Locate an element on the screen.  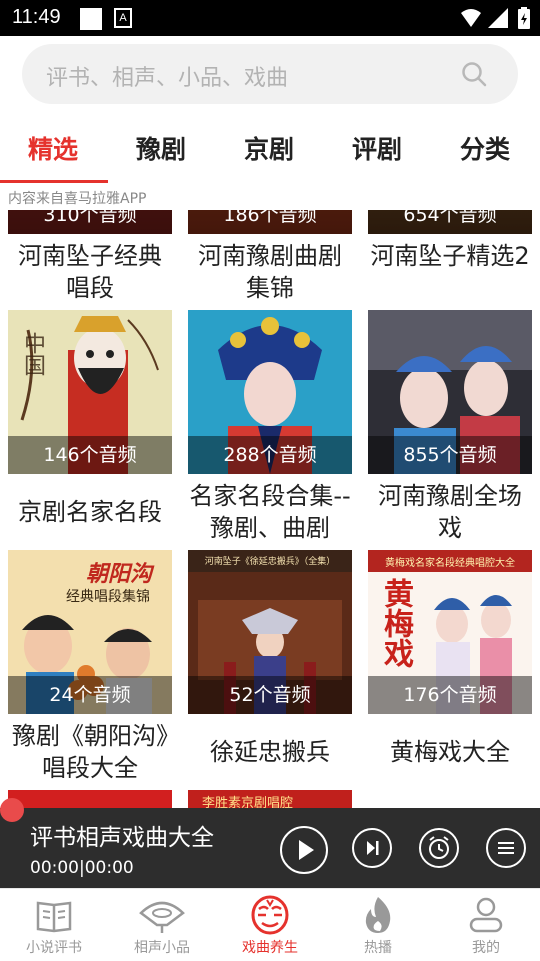
album-title: 名家名段合集--豫剧、曲剧 is located at coordinates (270, 512).